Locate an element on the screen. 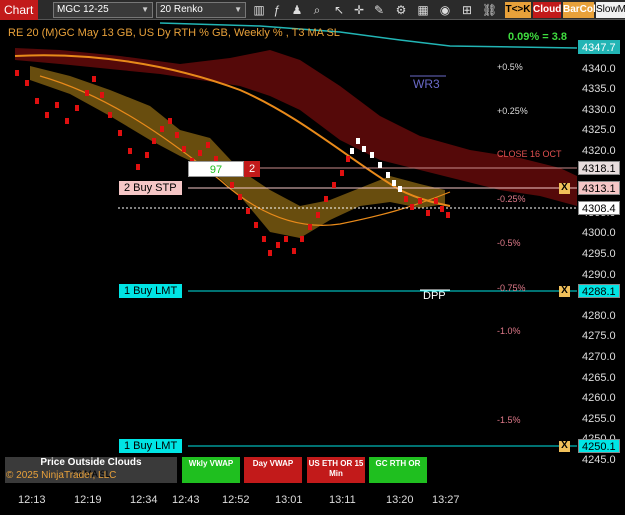  price-tick-label: 4330.0 is located at coordinates (599, 109).